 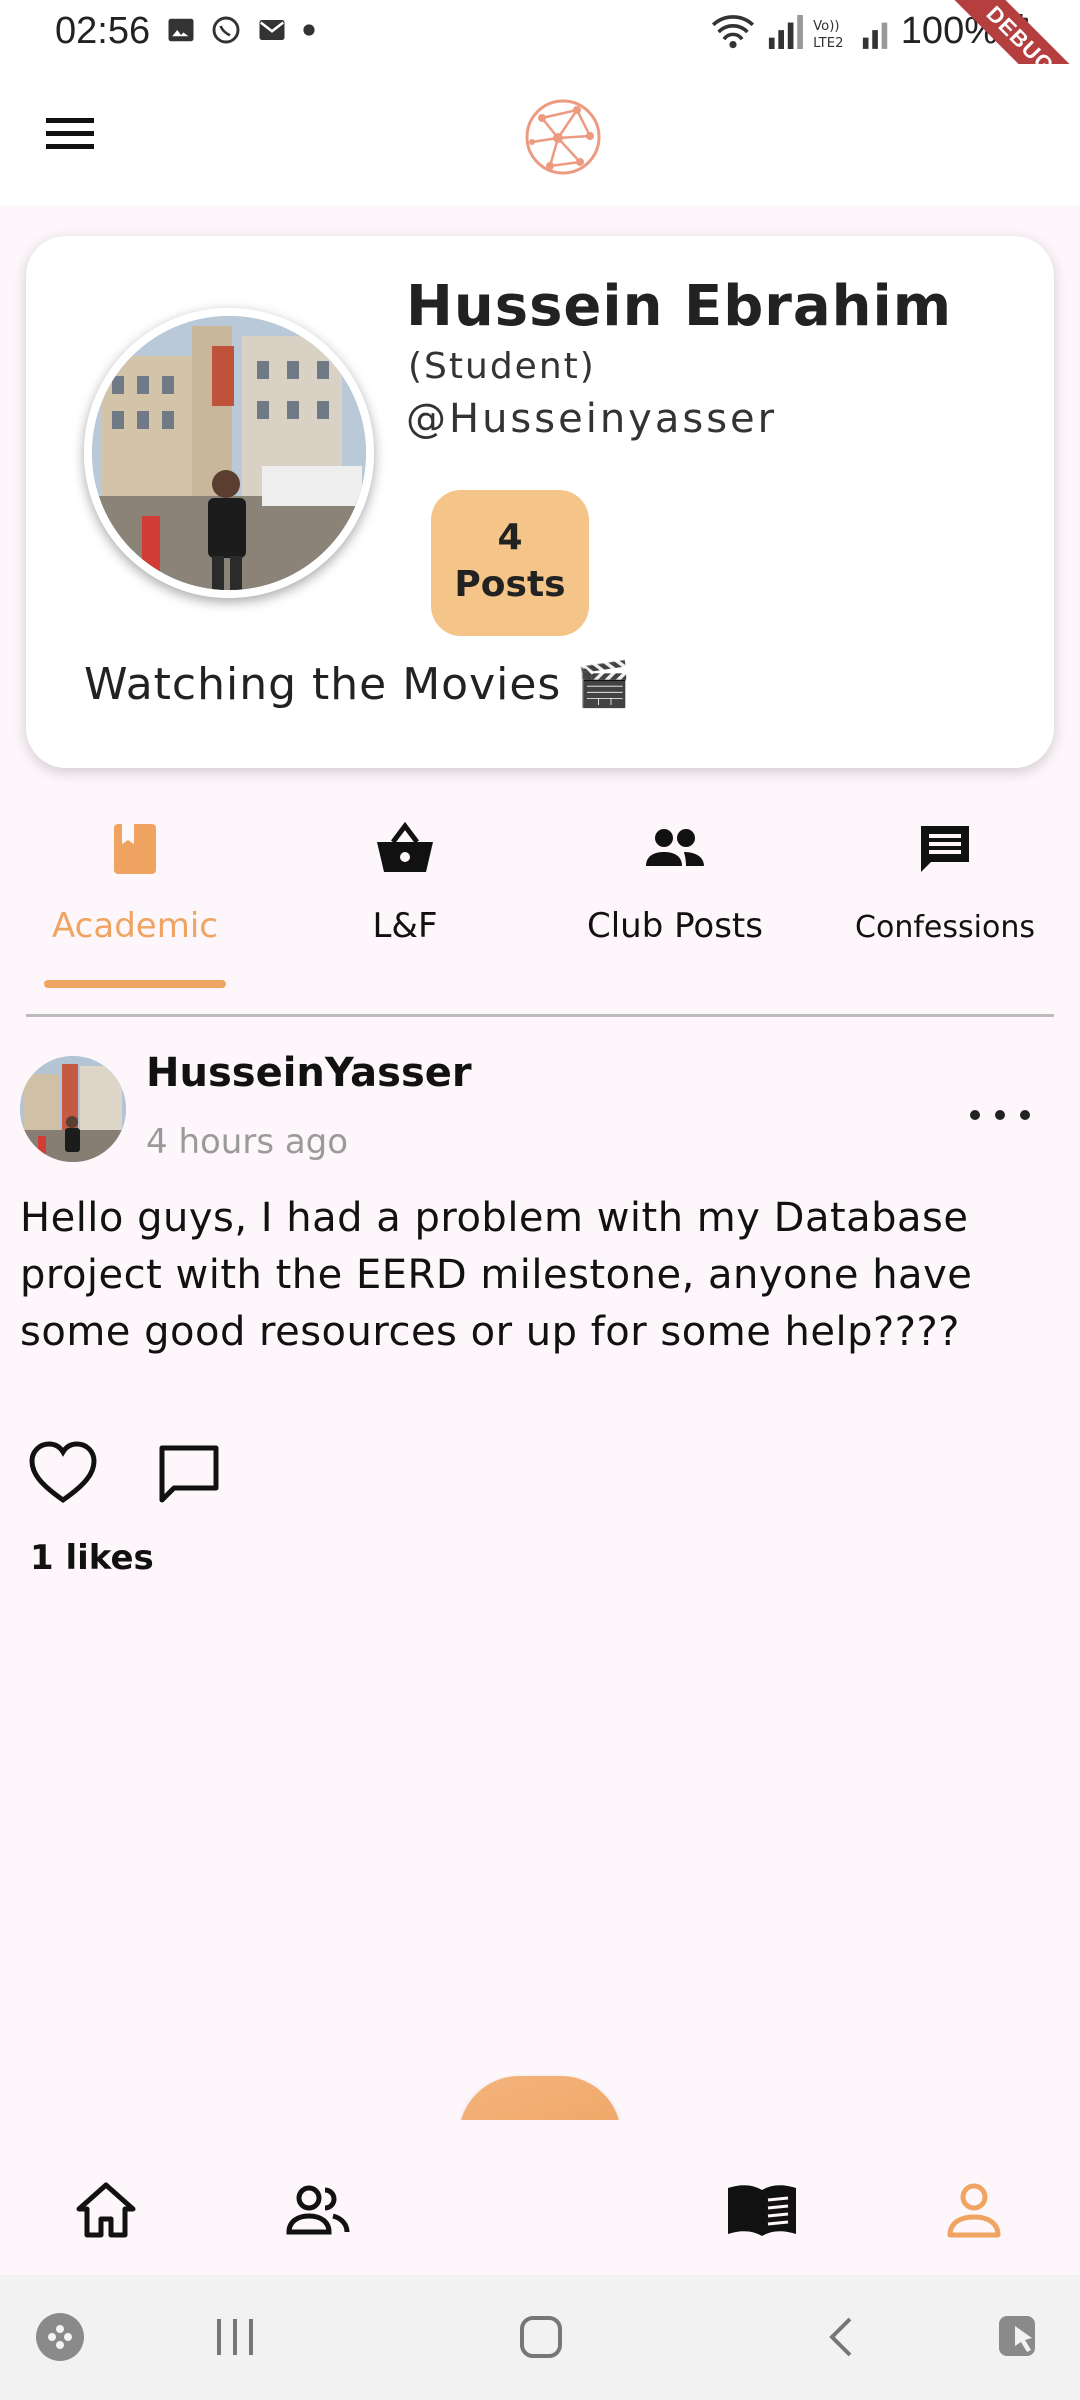 I want to click on like-button, so click(x=63, y=1473).